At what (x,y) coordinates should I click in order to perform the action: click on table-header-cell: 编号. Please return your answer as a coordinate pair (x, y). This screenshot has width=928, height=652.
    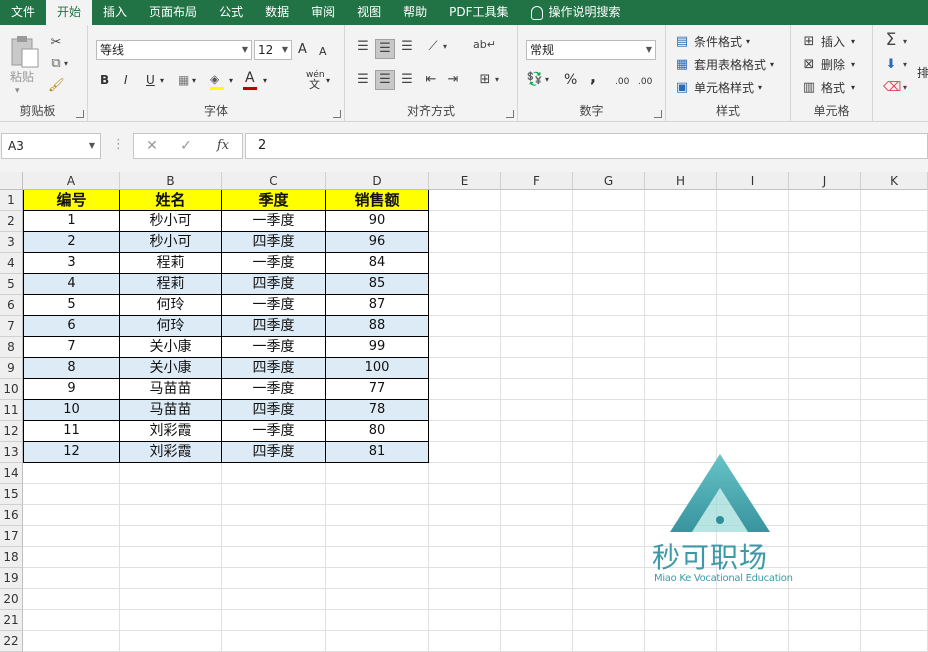
    Looking at the image, I should click on (71, 200).